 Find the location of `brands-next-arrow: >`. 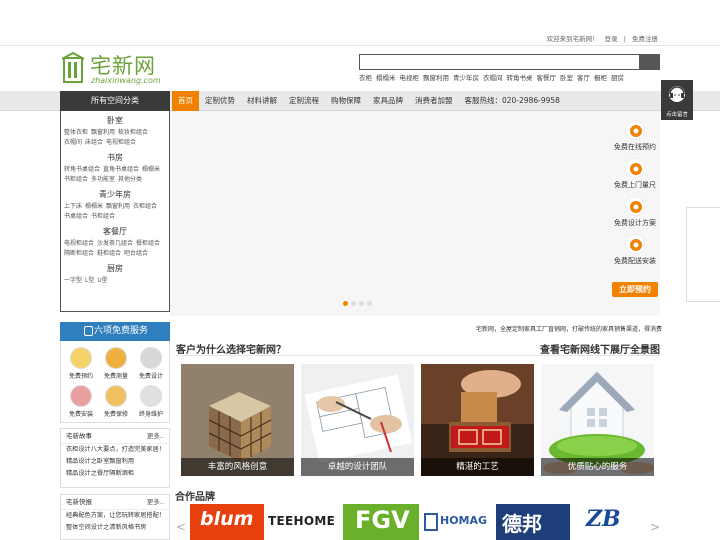

brands-next-arrow: > is located at coordinates (655, 527).